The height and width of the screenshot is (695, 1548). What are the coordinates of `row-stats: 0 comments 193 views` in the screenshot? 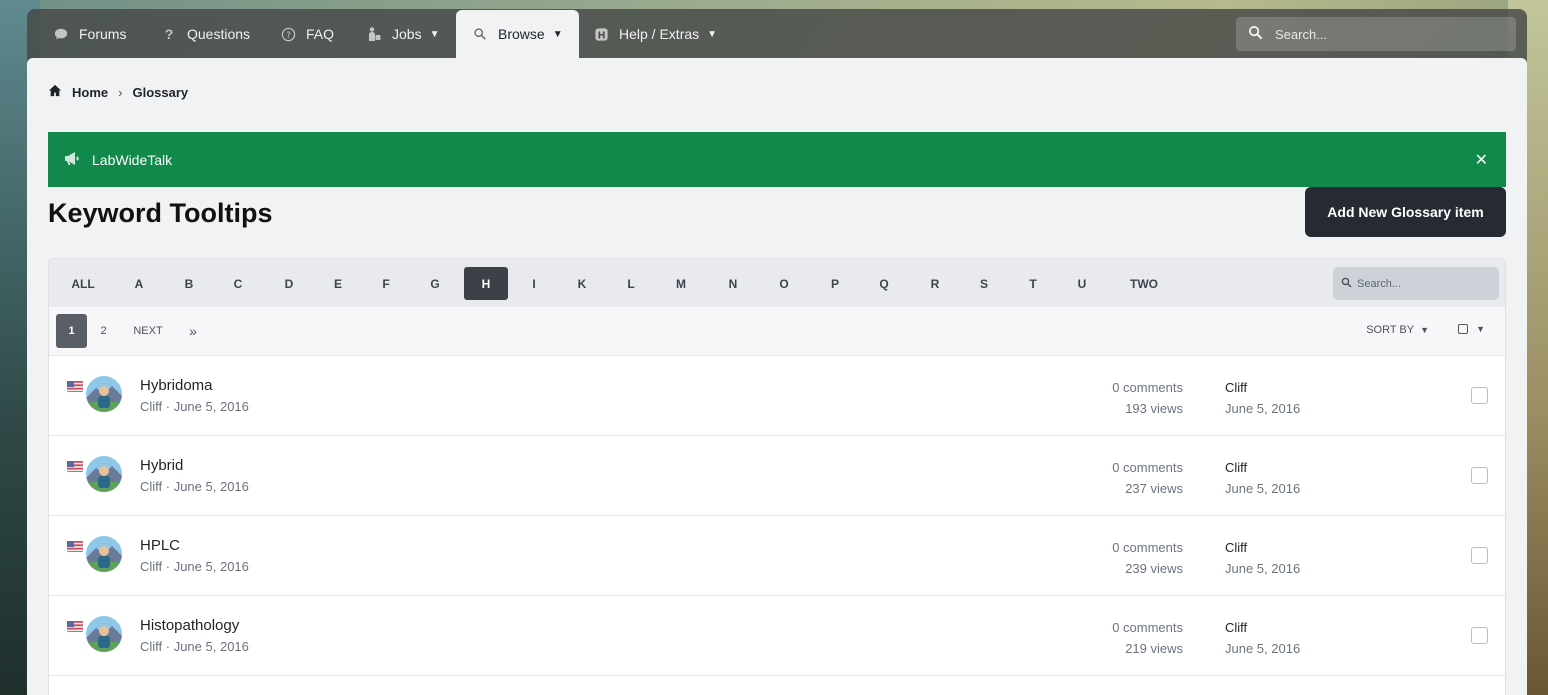 It's located at (1147, 398).